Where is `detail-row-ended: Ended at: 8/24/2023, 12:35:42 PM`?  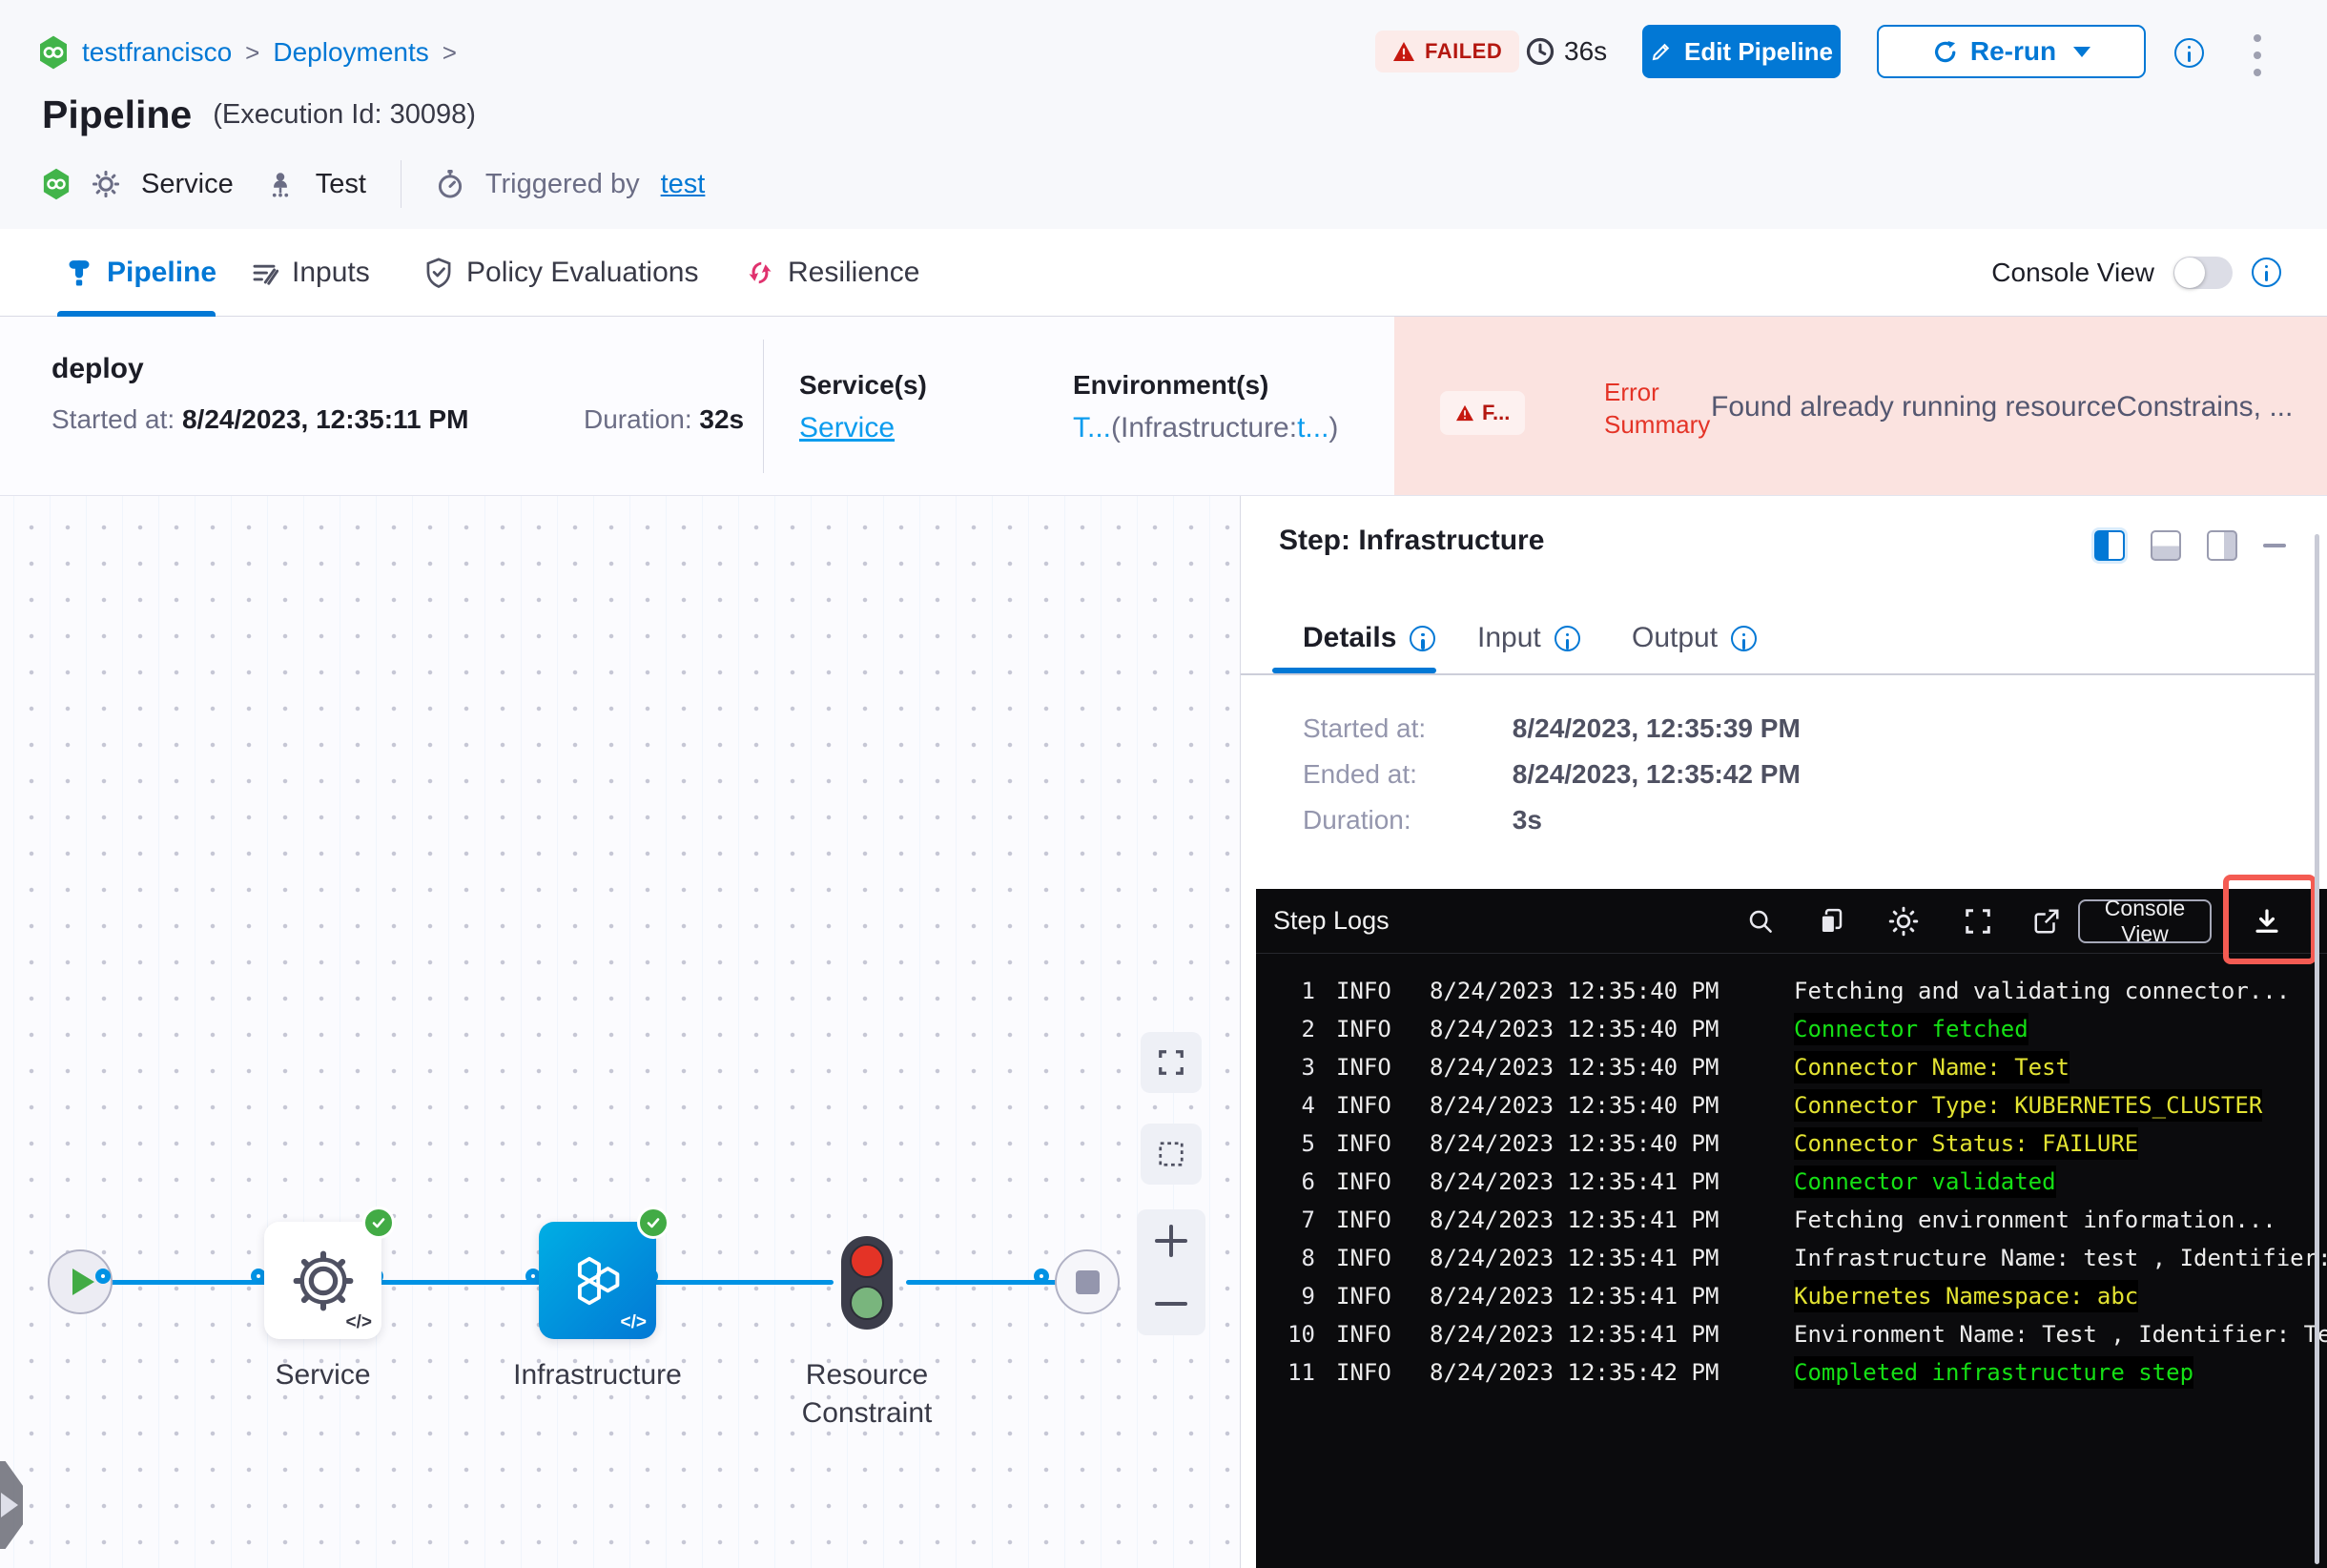
detail-row-ended: Ended at: 8/24/2023, 12:35:42 PM is located at coordinates (1552, 774).